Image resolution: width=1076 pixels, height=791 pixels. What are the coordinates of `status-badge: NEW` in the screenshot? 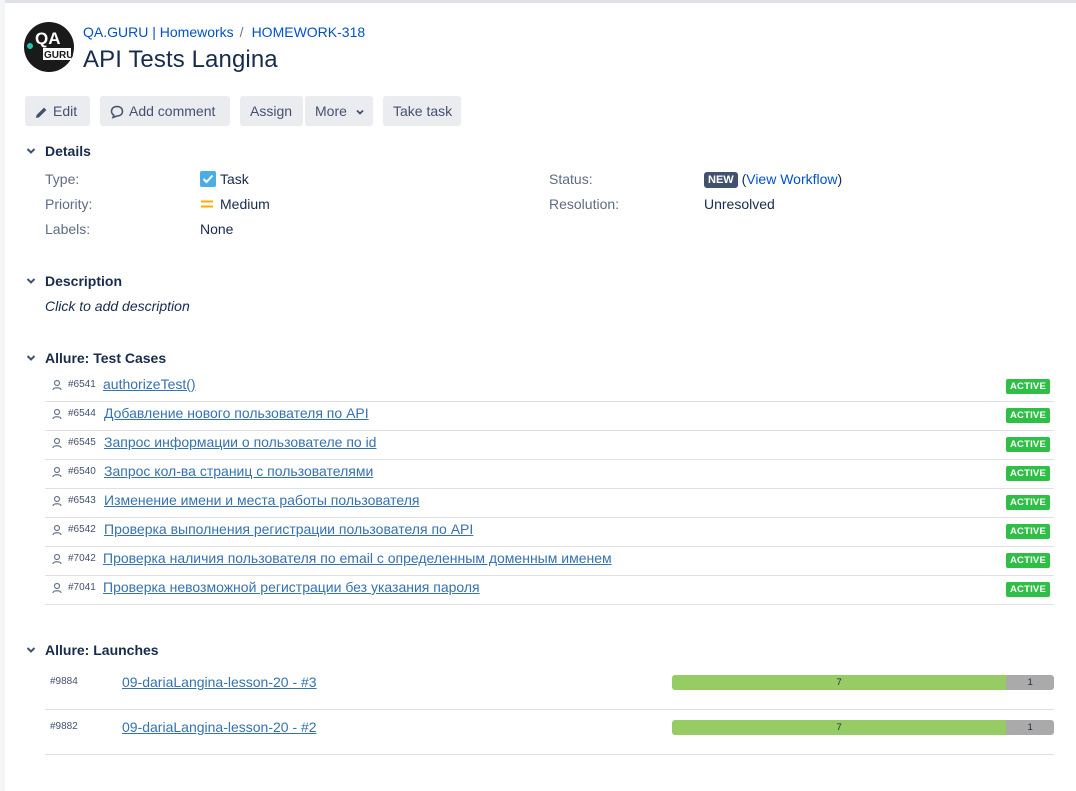 It's located at (721, 180).